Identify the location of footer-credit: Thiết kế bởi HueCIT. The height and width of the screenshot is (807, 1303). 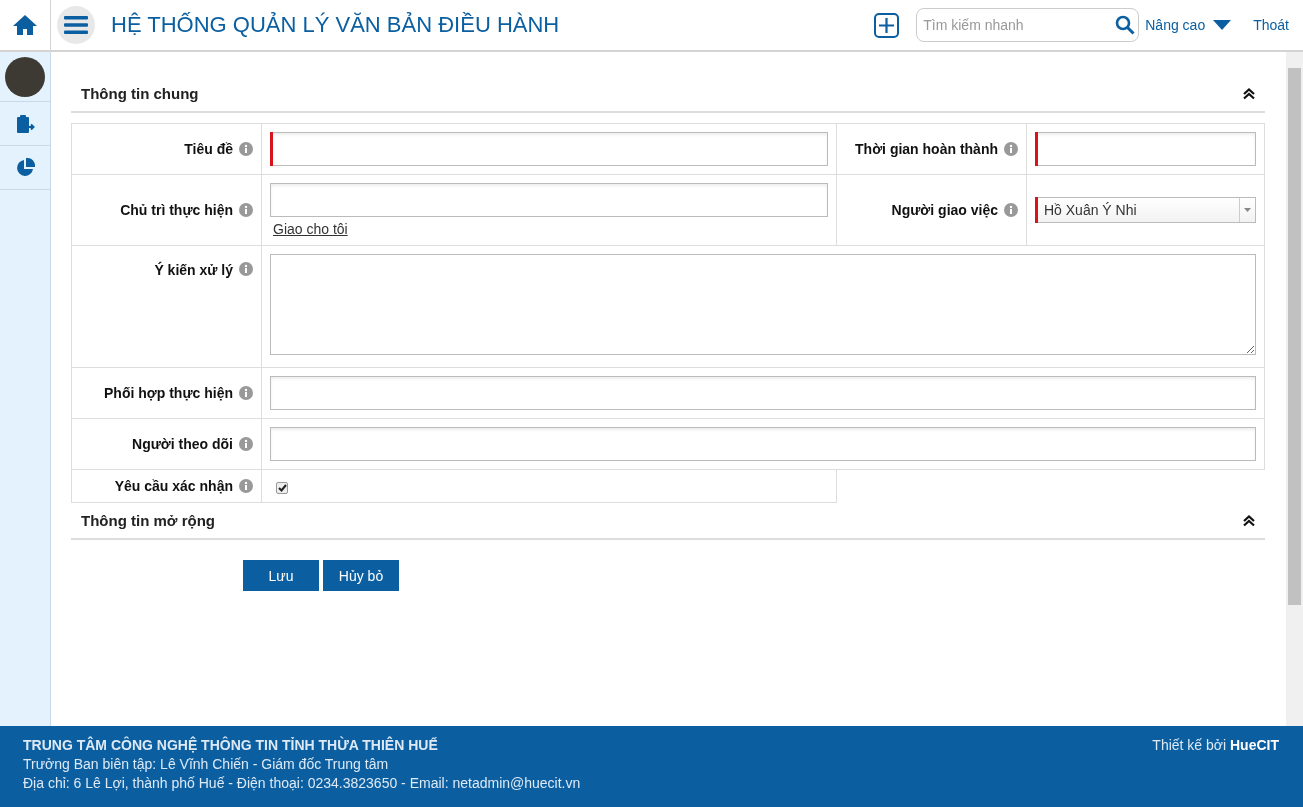
(1215, 746).